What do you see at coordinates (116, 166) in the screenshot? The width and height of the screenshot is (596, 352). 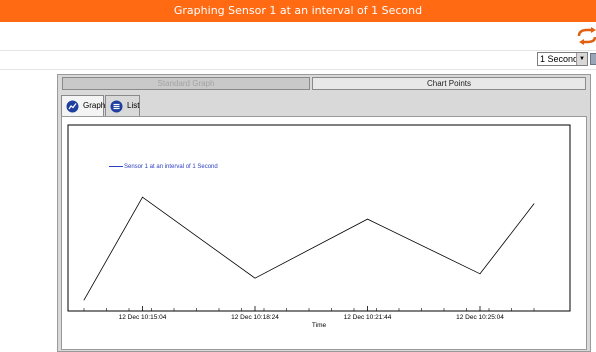 I see `legend-swatch` at bounding box center [116, 166].